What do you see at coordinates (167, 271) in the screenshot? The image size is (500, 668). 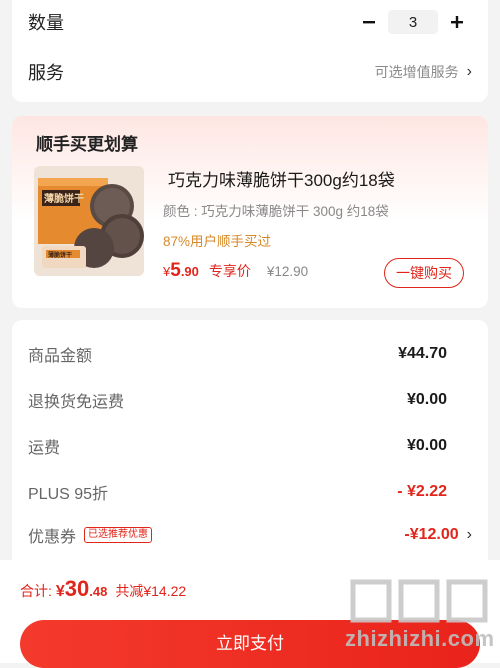 I see `price-symbol: ¥` at bounding box center [167, 271].